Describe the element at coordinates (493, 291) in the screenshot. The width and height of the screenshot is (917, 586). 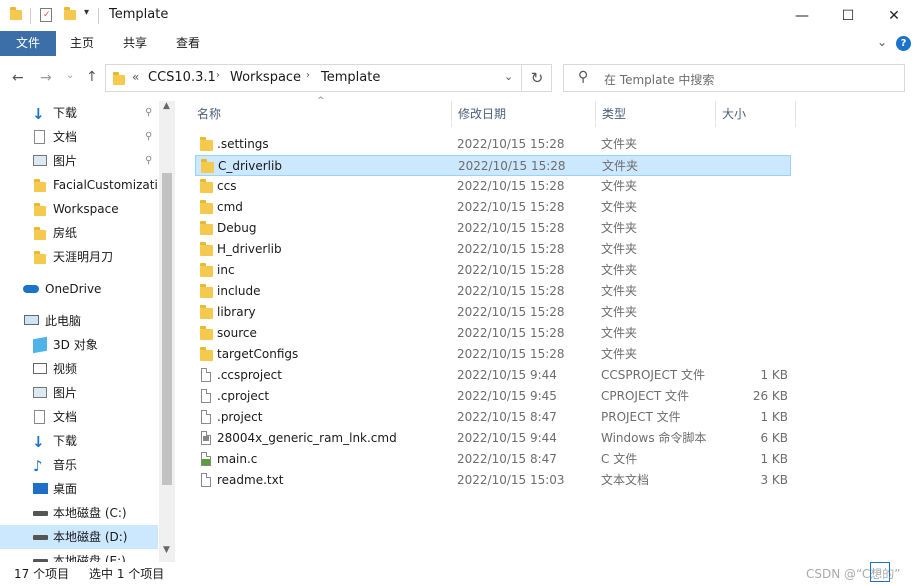
I see `file-row: include 2022/10/15 15:28 文件夹` at that location.